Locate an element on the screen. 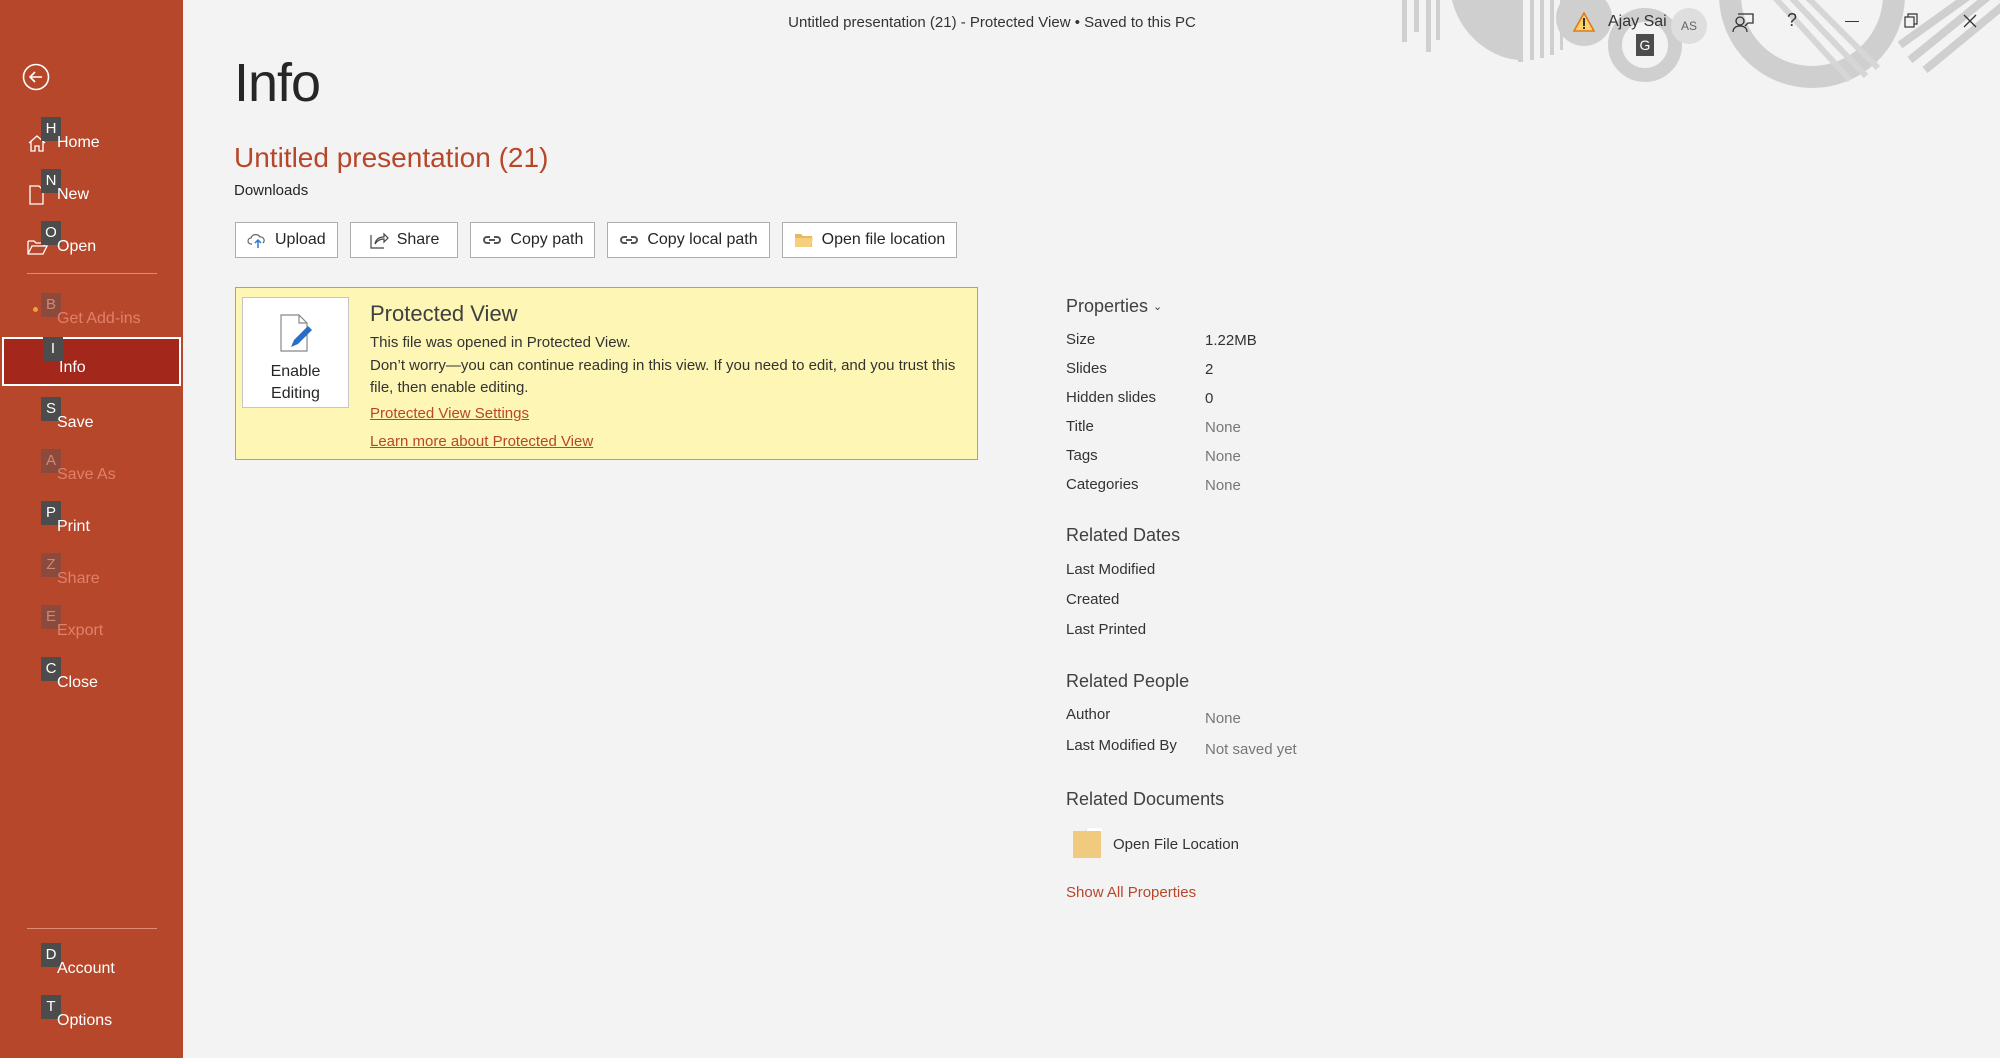 This screenshot has width=2000, height=1058. property-value: 0 is located at coordinates (1209, 398).